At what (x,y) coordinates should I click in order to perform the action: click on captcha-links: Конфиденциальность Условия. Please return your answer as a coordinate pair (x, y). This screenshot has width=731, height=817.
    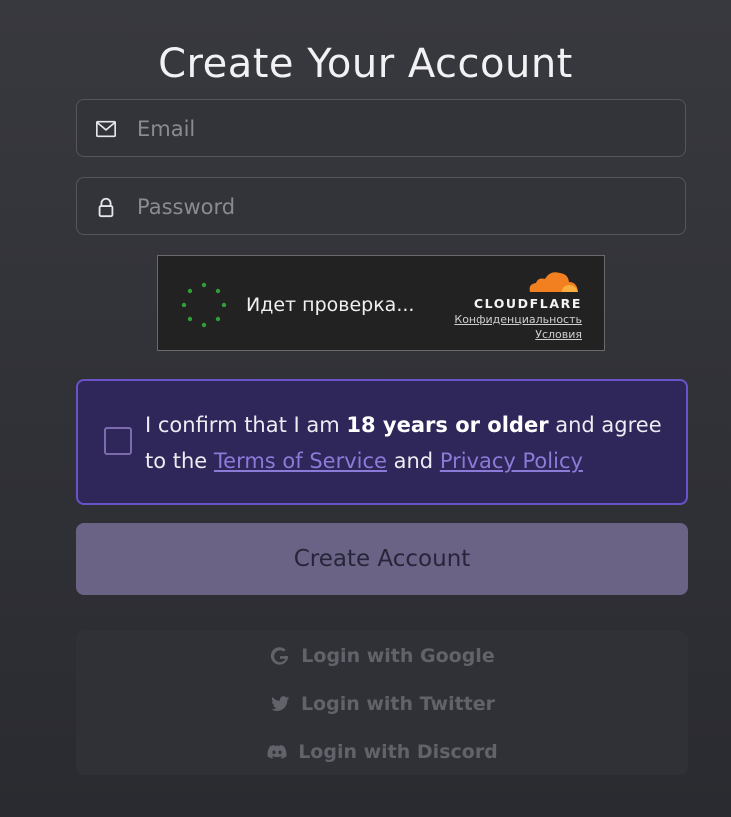
    Looking at the image, I should click on (518, 327).